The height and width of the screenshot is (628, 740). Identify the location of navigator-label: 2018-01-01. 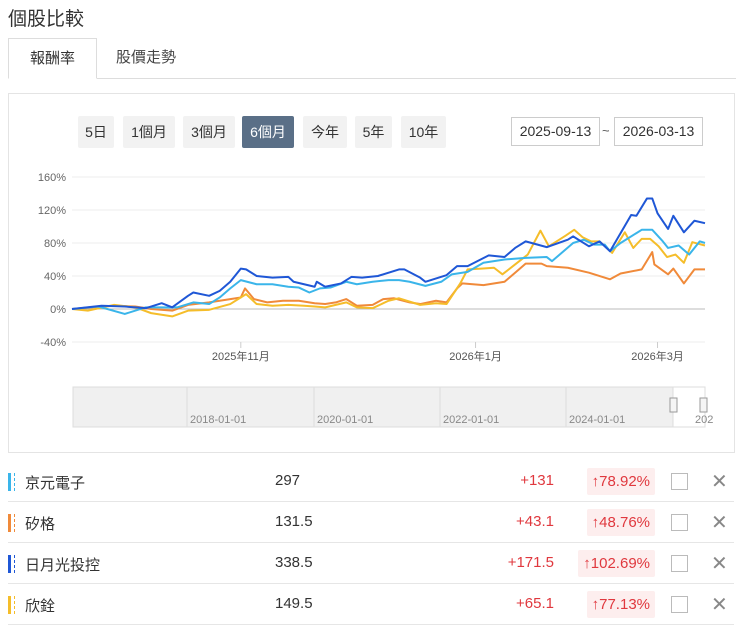
(218, 420).